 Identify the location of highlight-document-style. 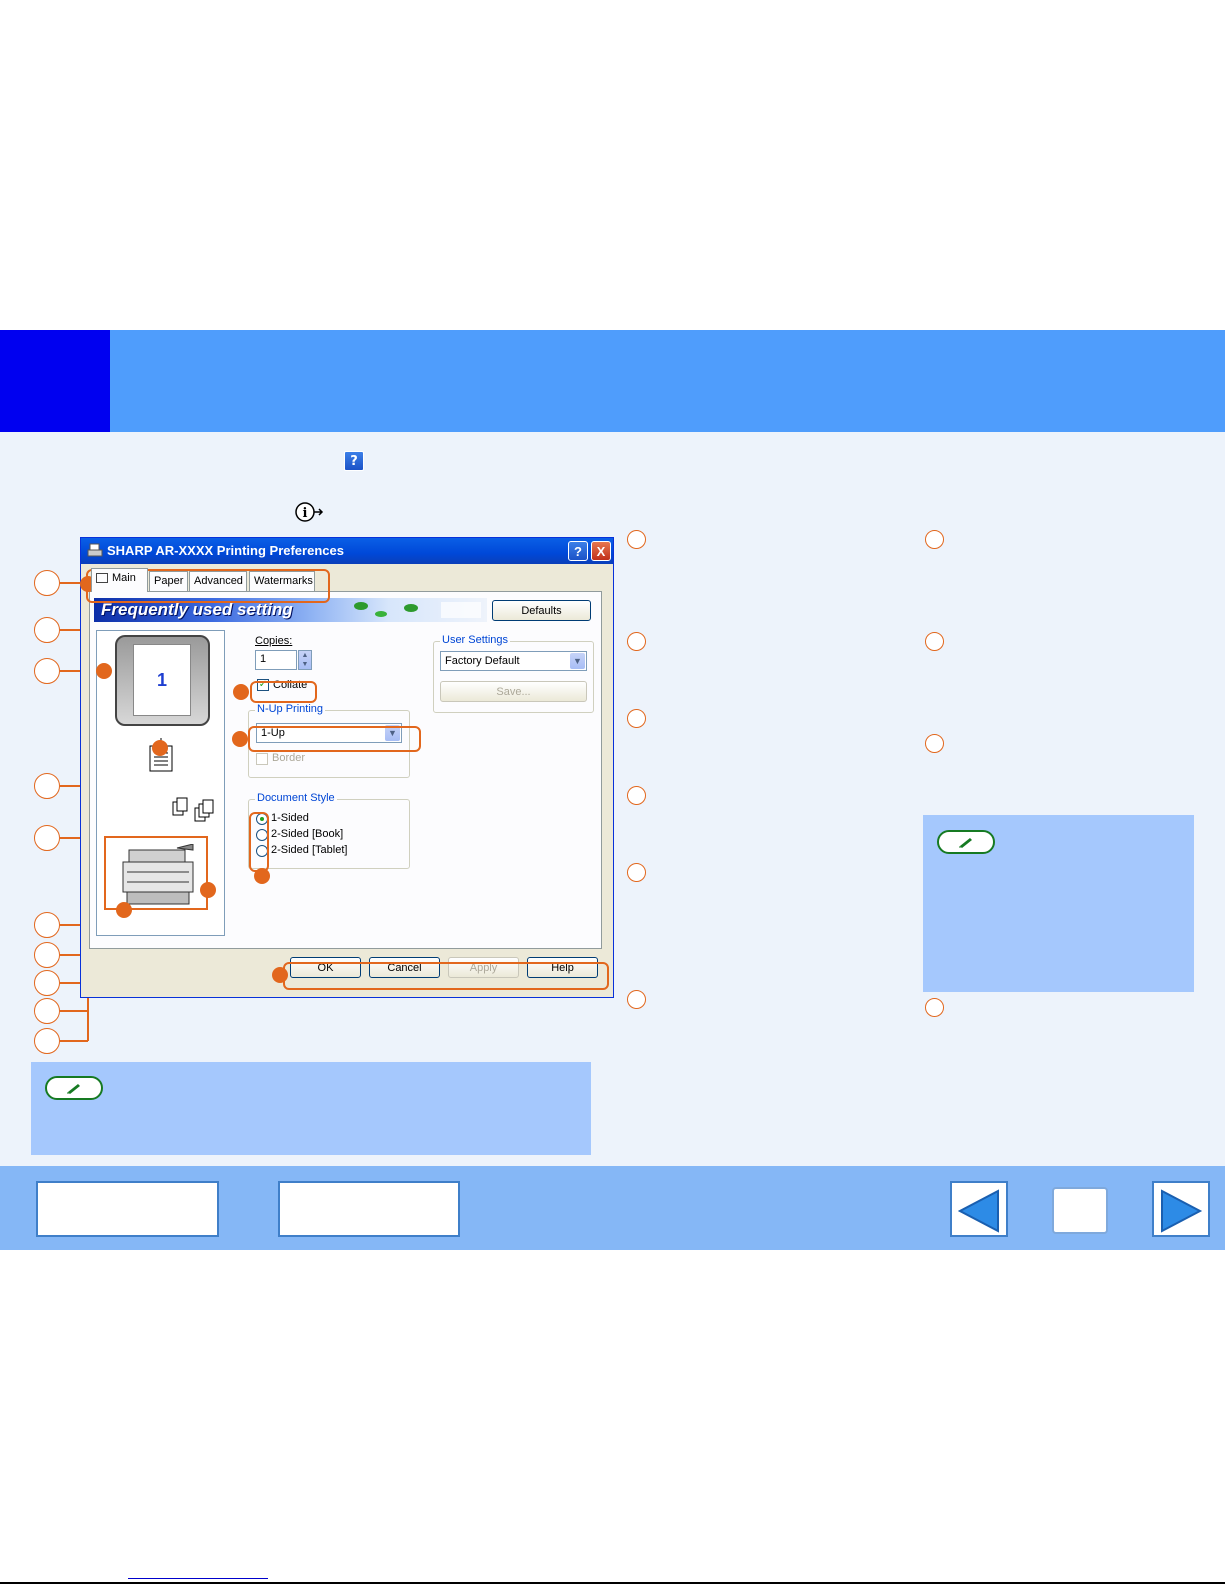
(259, 842).